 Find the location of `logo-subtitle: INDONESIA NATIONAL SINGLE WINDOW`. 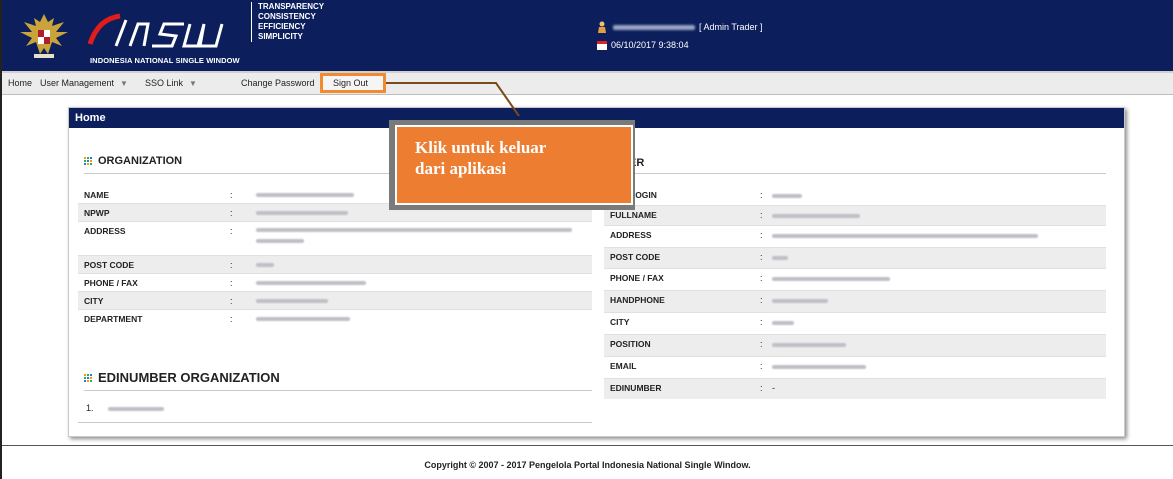

logo-subtitle: INDONESIA NATIONAL SINGLE WINDOW is located at coordinates (165, 60).